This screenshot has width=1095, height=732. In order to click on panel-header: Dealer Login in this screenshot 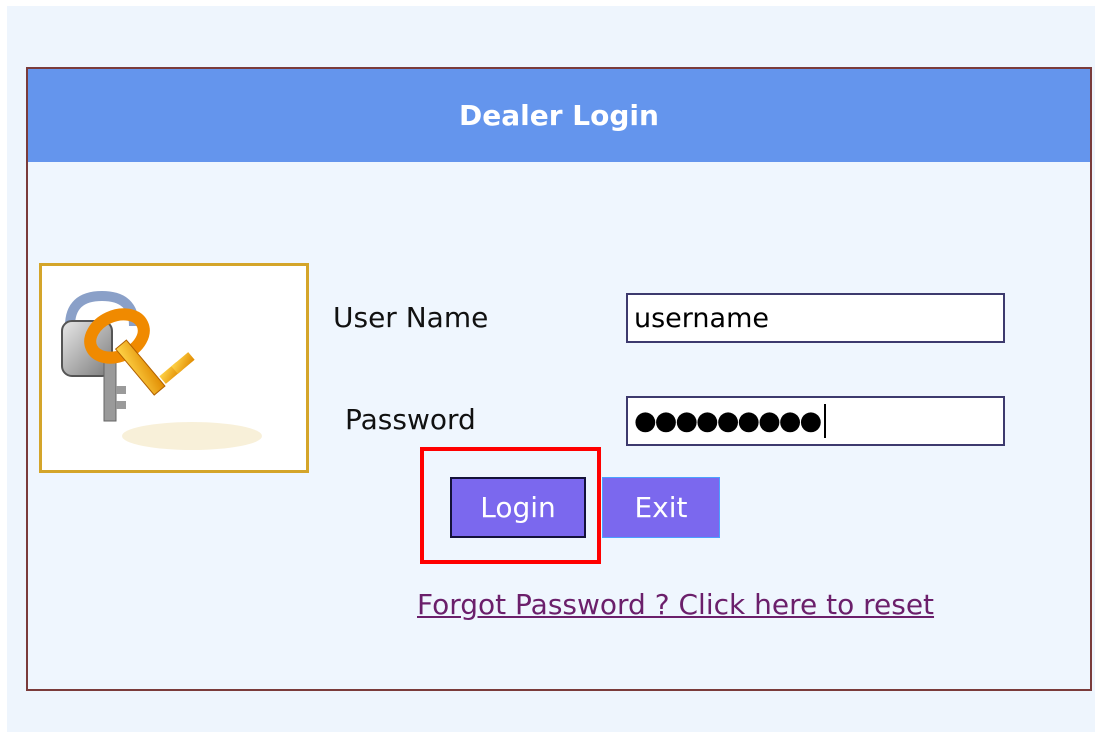, I will do `click(559, 115)`.